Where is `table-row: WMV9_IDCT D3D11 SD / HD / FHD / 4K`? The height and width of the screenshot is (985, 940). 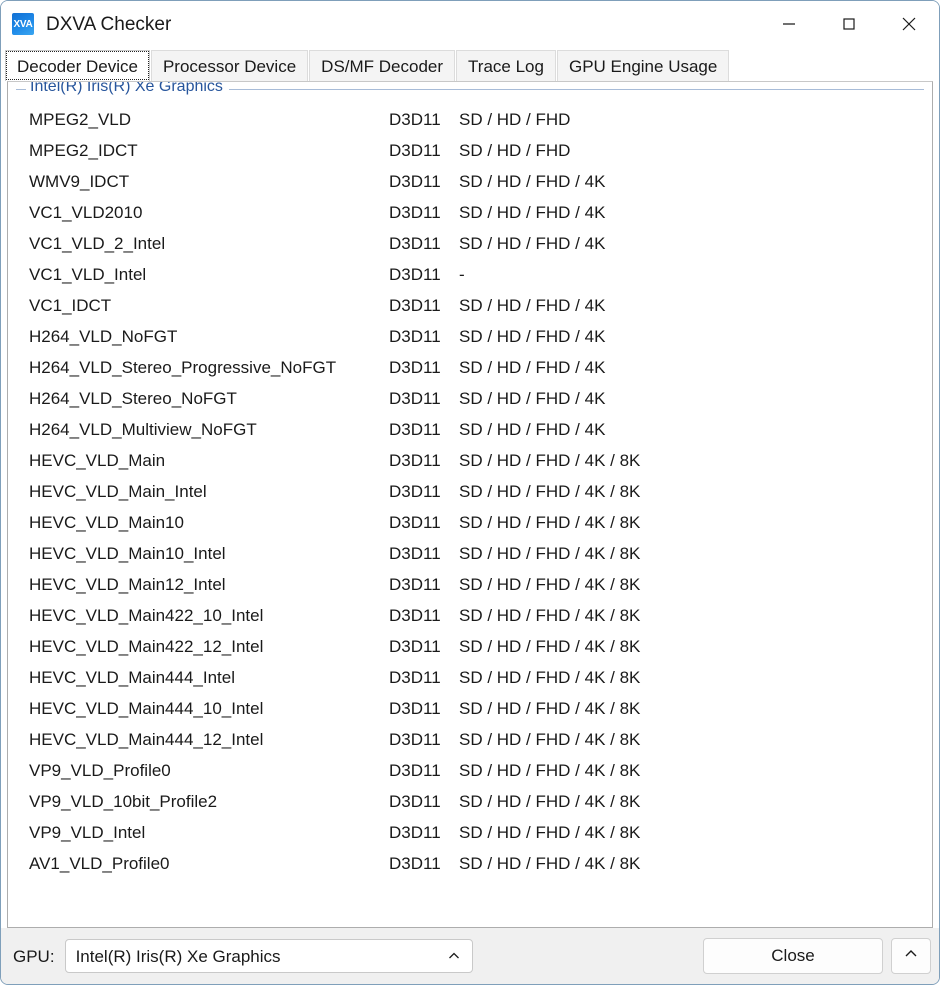
table-row: WMV9_IDCT D3D11 SD / HD / FHD / 4K is located at coordinates (476, 181).